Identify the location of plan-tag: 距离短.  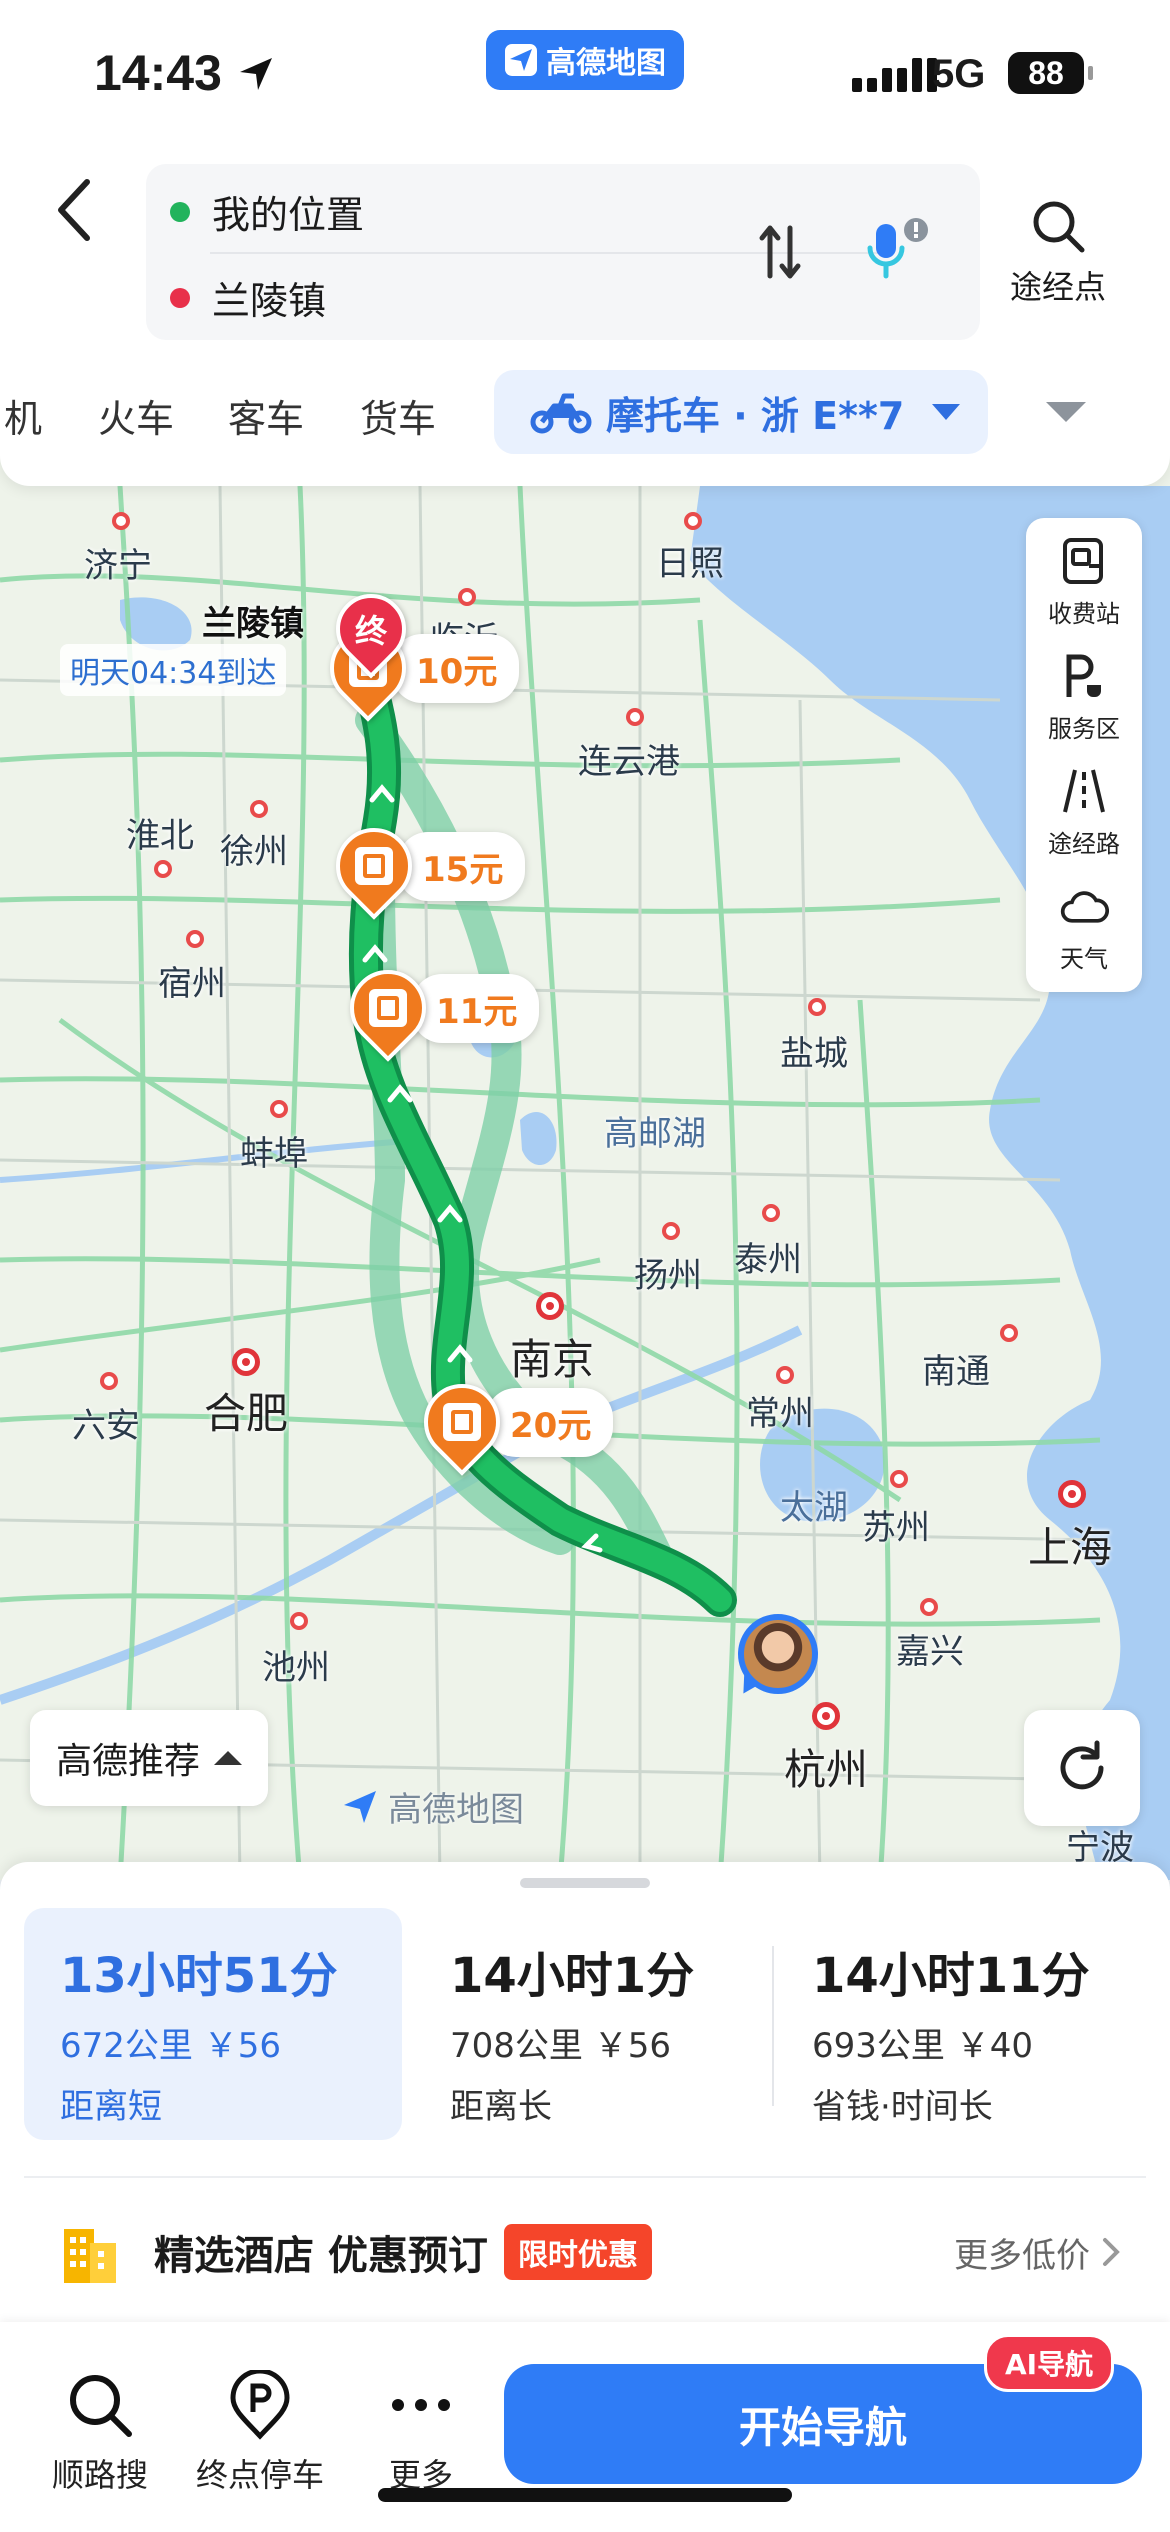
(111, 2107).